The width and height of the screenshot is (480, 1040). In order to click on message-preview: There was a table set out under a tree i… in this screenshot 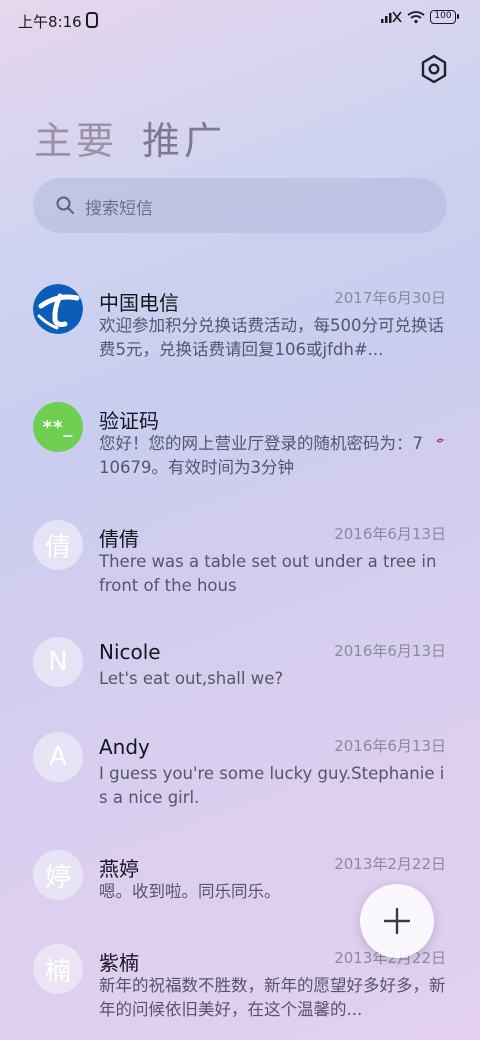, I will do `click(268, 573)`.